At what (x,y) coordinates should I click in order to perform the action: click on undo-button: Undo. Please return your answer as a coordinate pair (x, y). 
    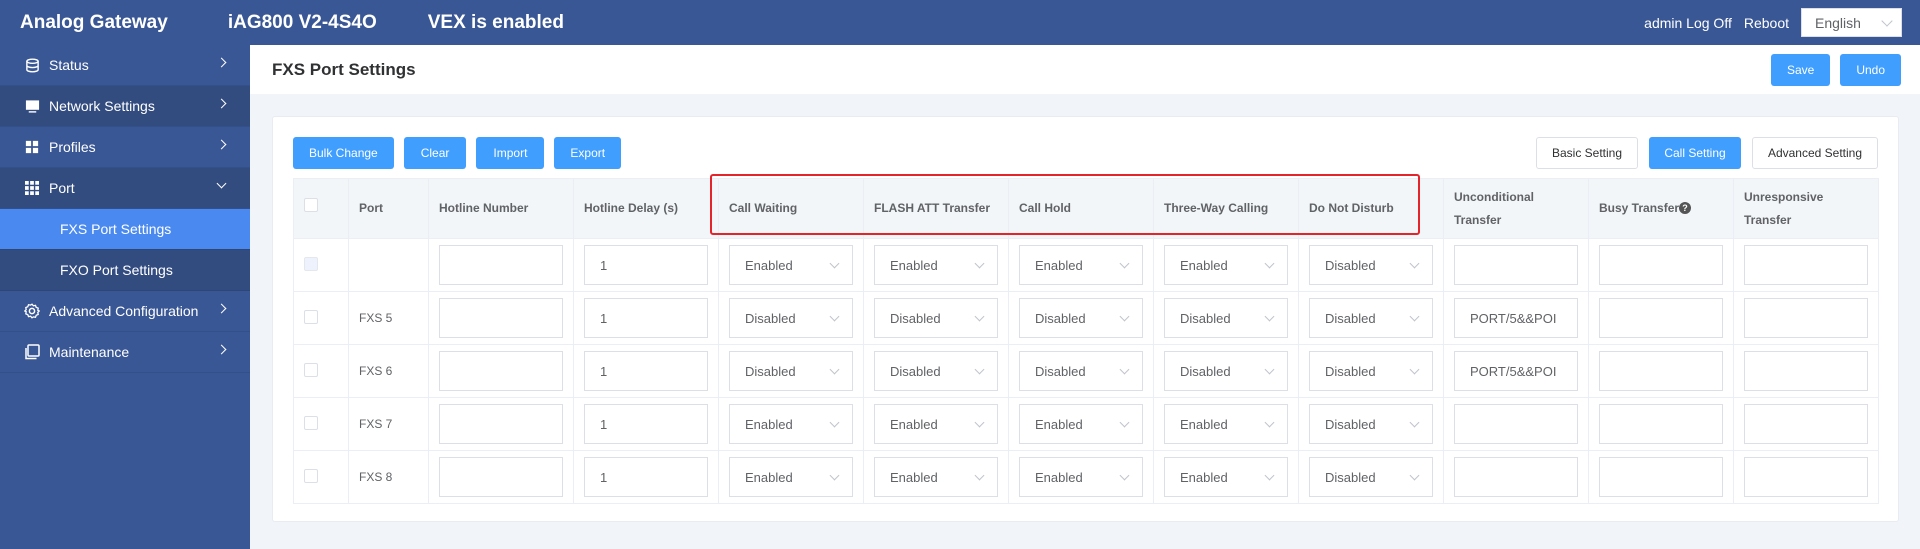
    Looking at the image, I should click on (1870, 69).